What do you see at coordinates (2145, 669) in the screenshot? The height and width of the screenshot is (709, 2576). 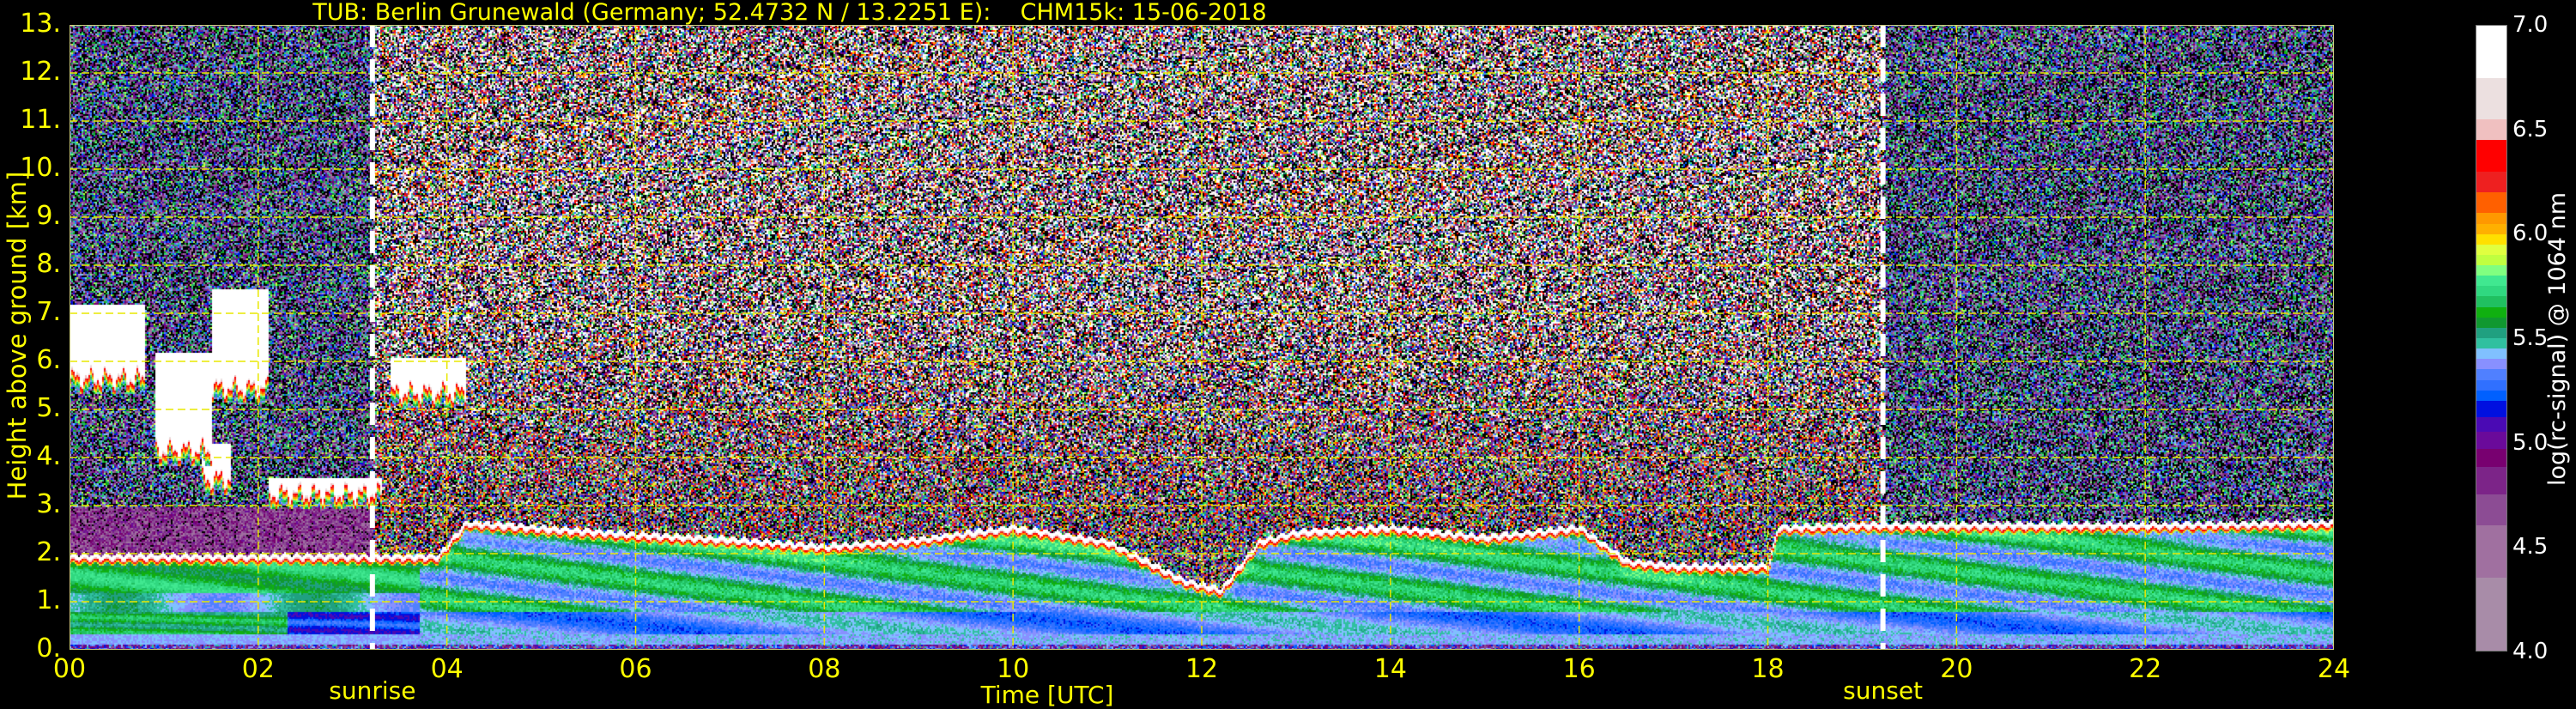 I see `x-tick-label: 22` at bounding box center [2145, 669].